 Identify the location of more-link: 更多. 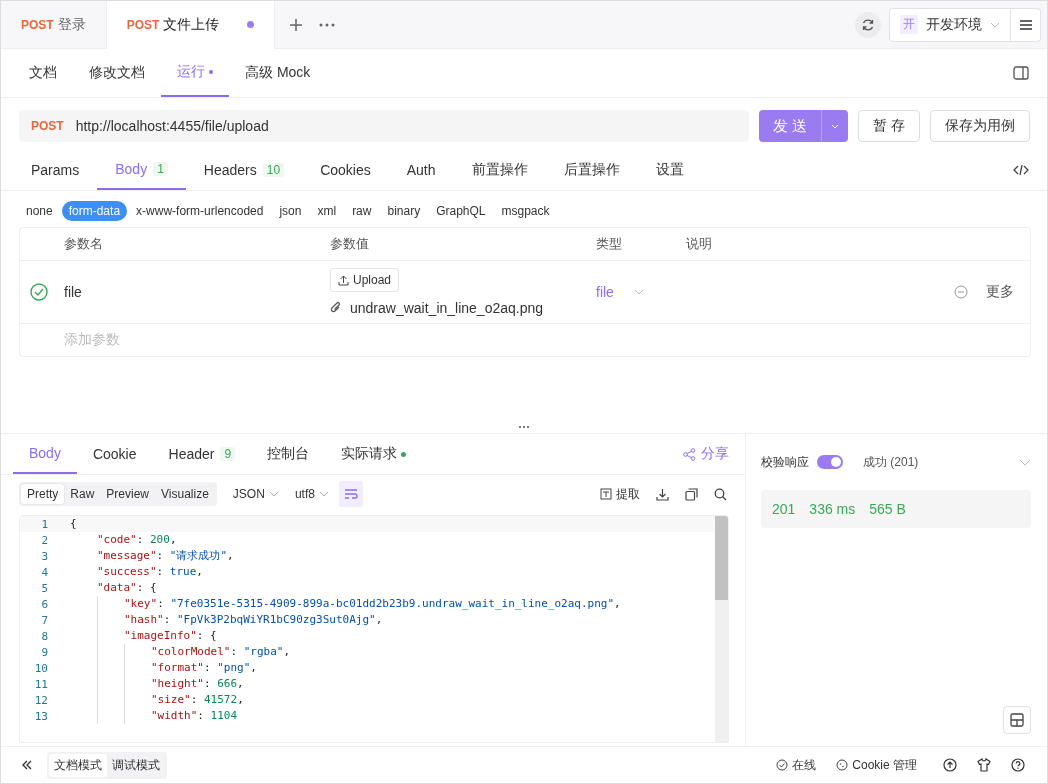
(1000, 292).